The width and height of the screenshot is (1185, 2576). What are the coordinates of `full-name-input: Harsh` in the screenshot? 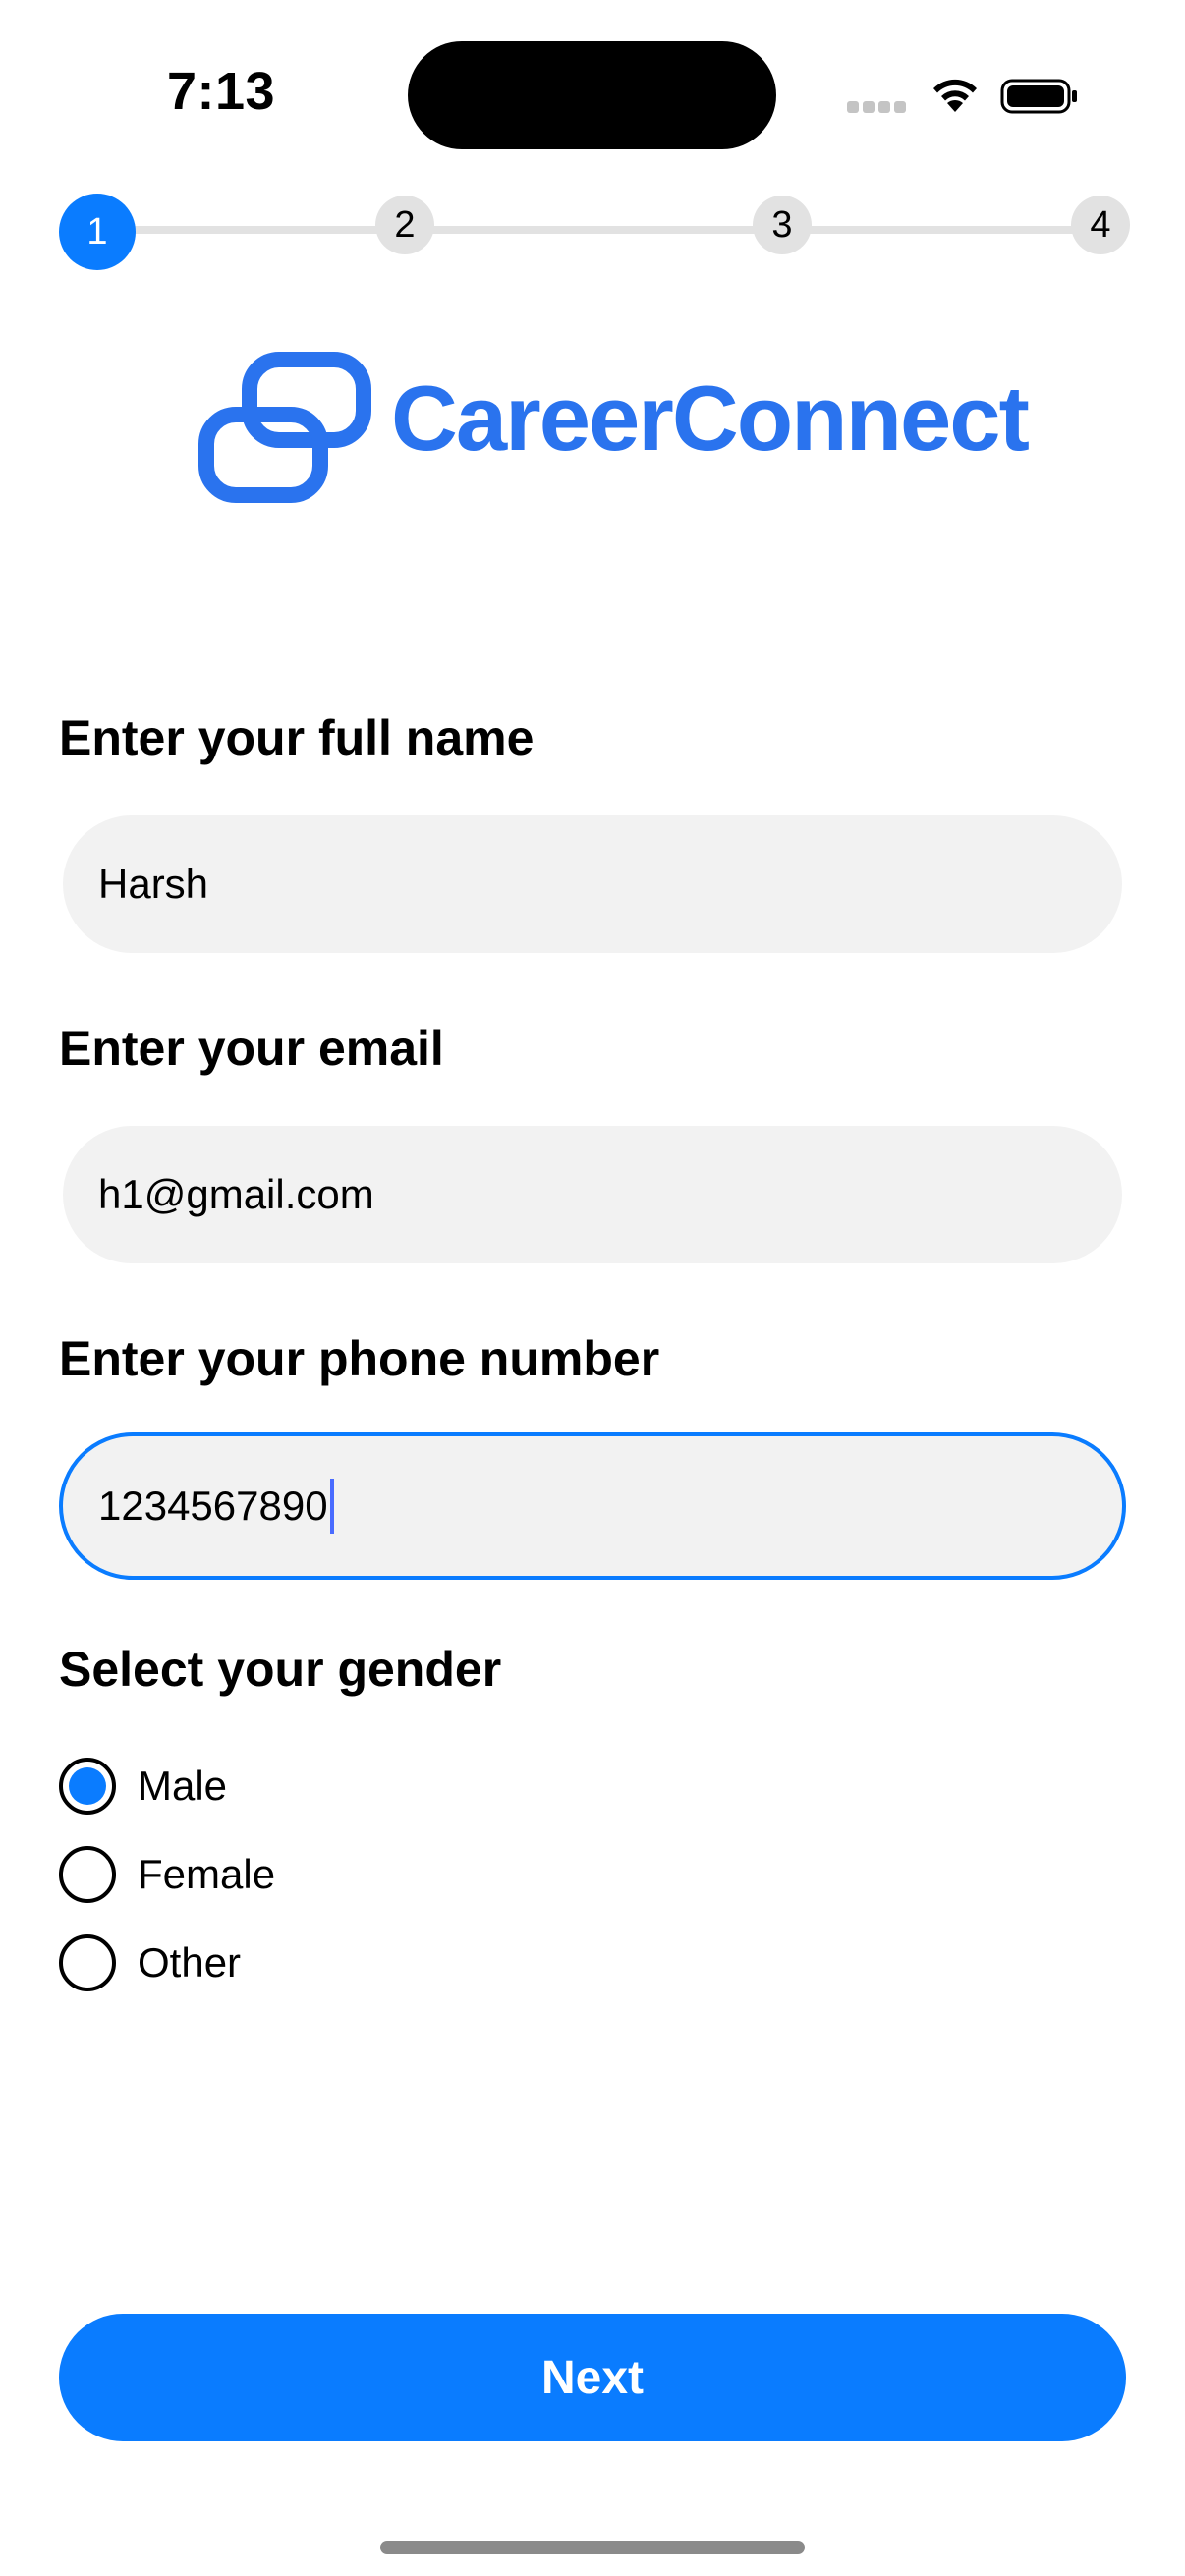 It's located at (592, 884).